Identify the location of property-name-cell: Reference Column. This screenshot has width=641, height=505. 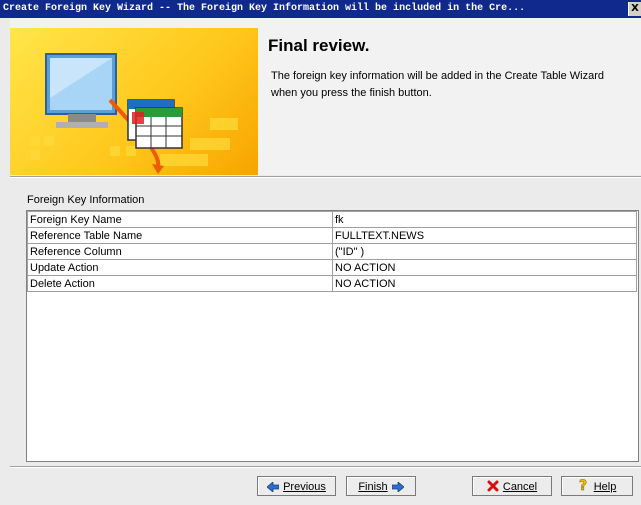
(180, 251).